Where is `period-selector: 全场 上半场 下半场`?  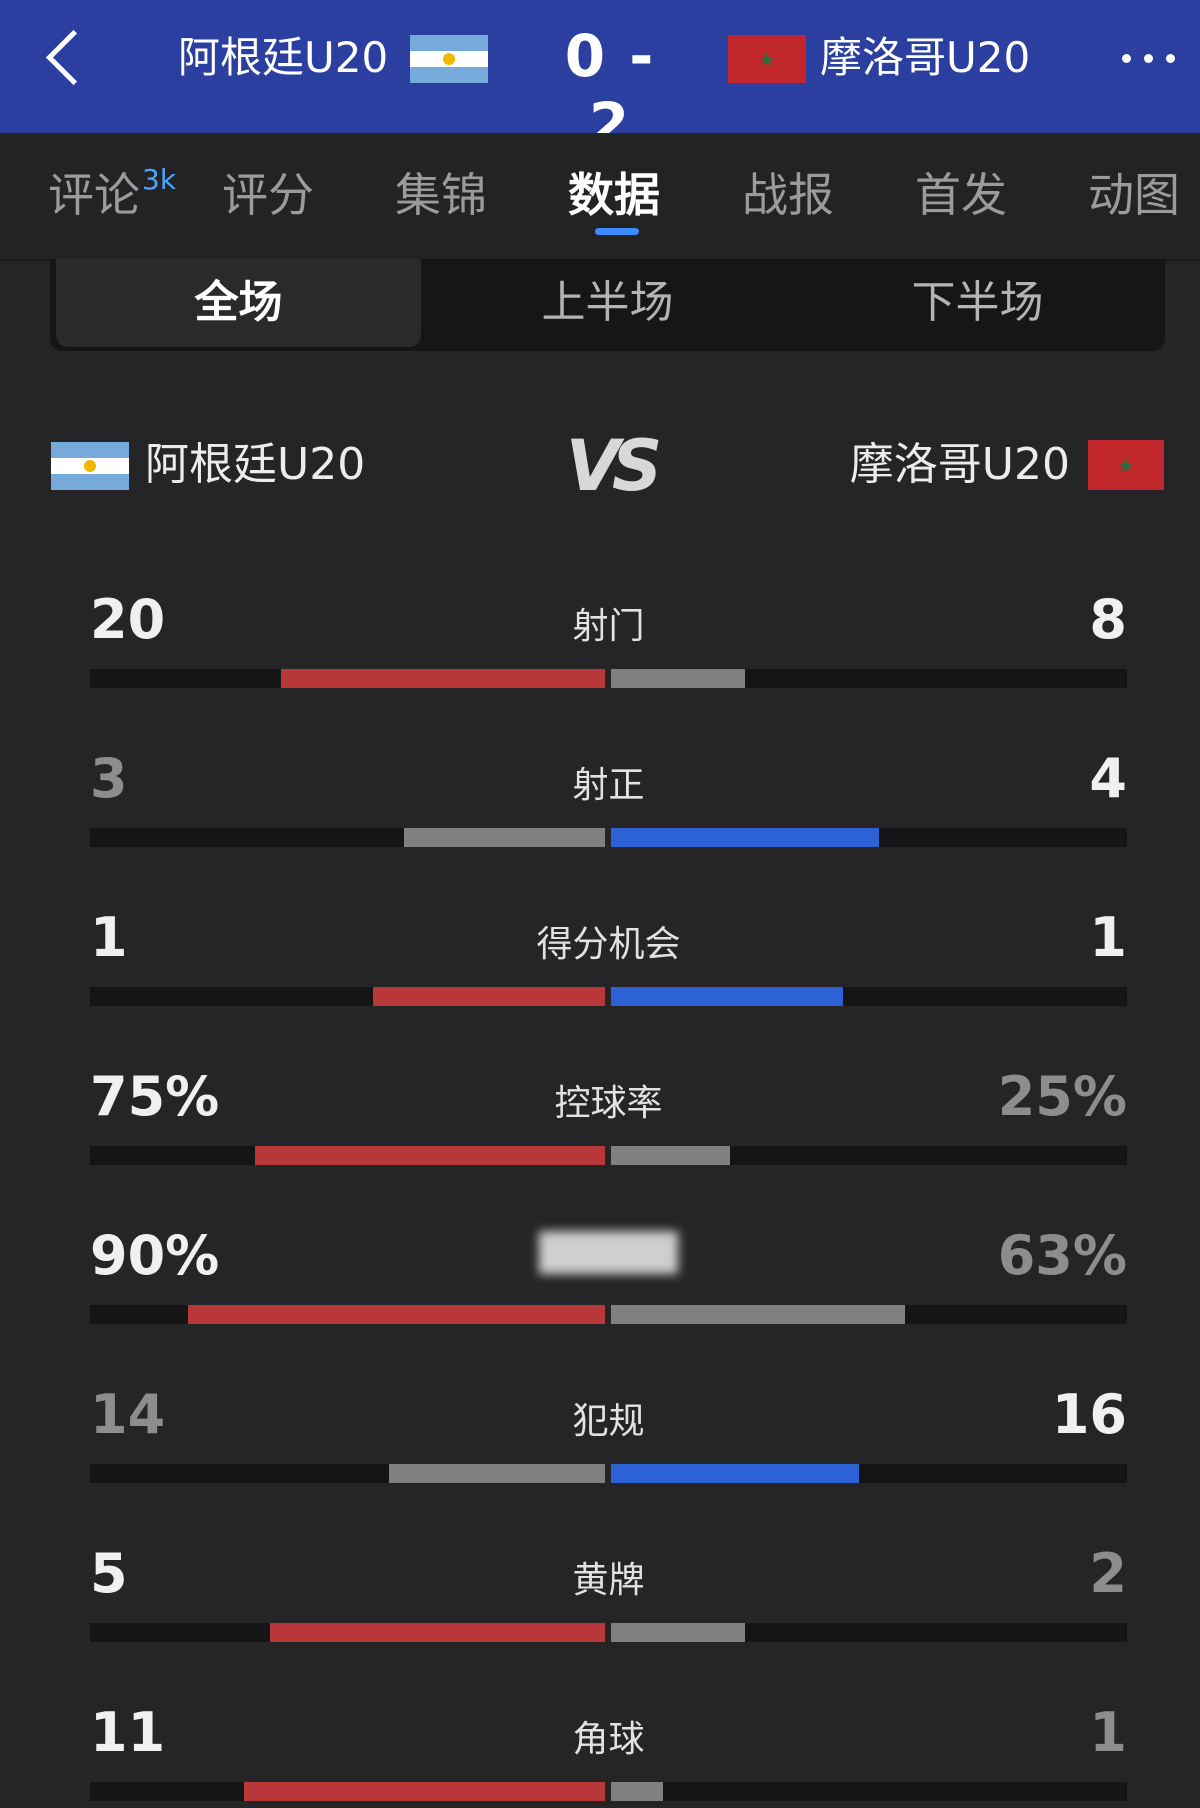 period-selector: 全场 上半场 下半场 is located at coordinates (607, 305).